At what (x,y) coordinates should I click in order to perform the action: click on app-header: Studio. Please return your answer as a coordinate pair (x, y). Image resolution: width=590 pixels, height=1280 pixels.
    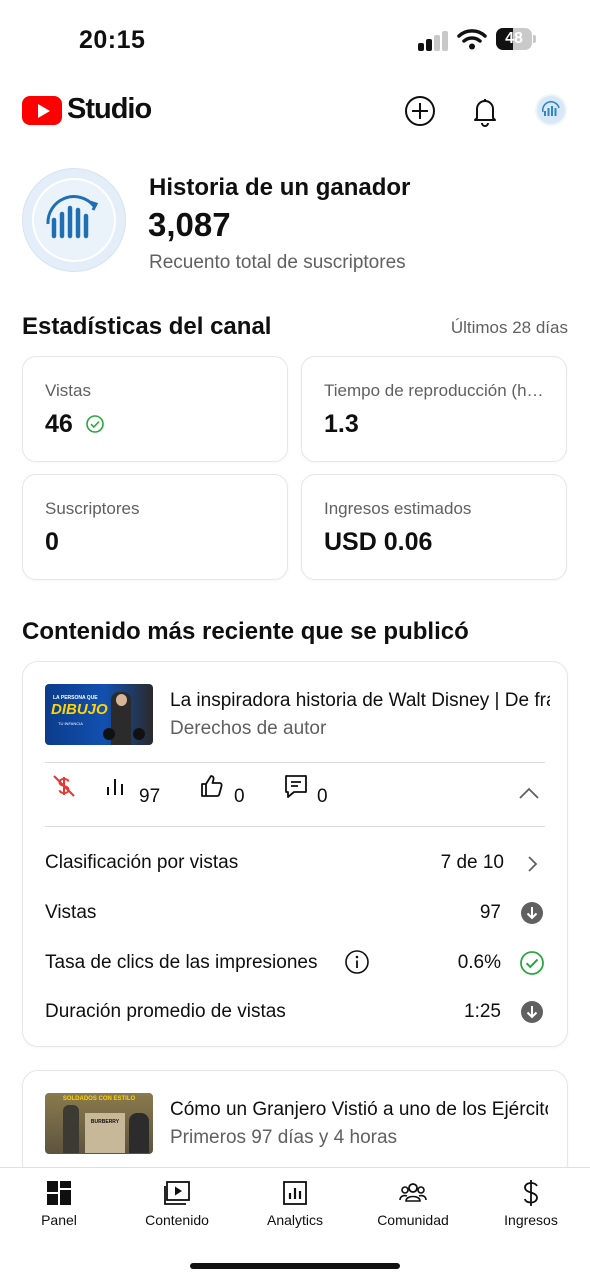
    Looking at the image, I should click on (295, 112).